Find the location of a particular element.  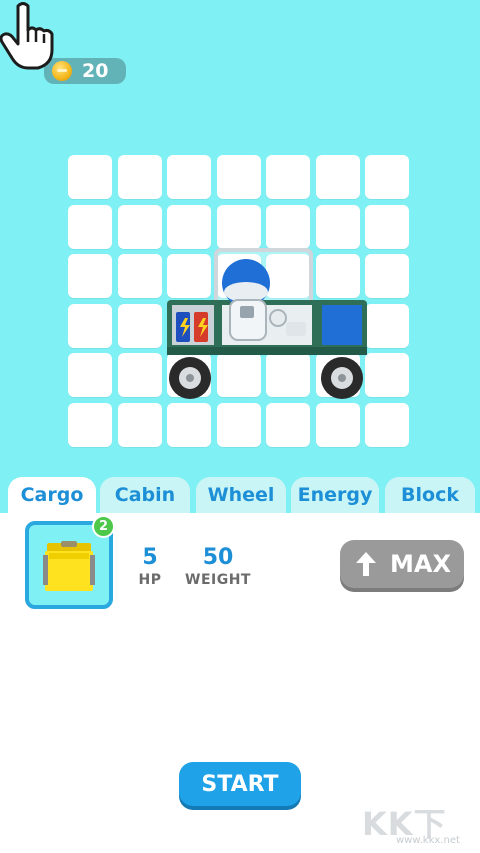

weight-stat: 50 WEIGHT is located at coordinates (218, 566).